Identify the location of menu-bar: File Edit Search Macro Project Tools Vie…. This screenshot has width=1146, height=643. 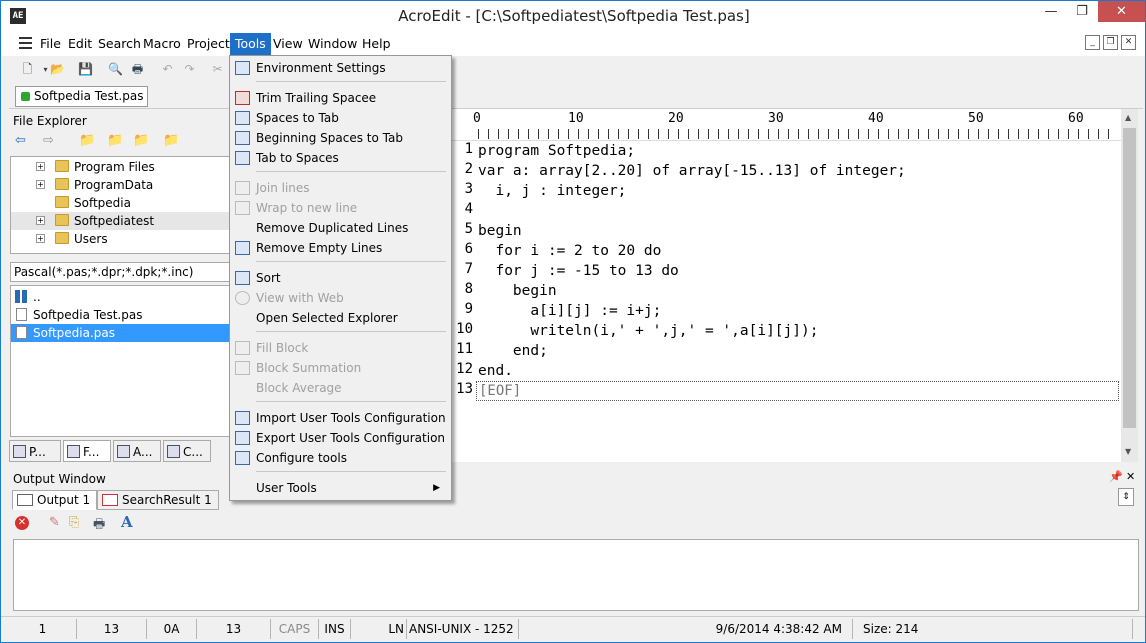
(573, 44).